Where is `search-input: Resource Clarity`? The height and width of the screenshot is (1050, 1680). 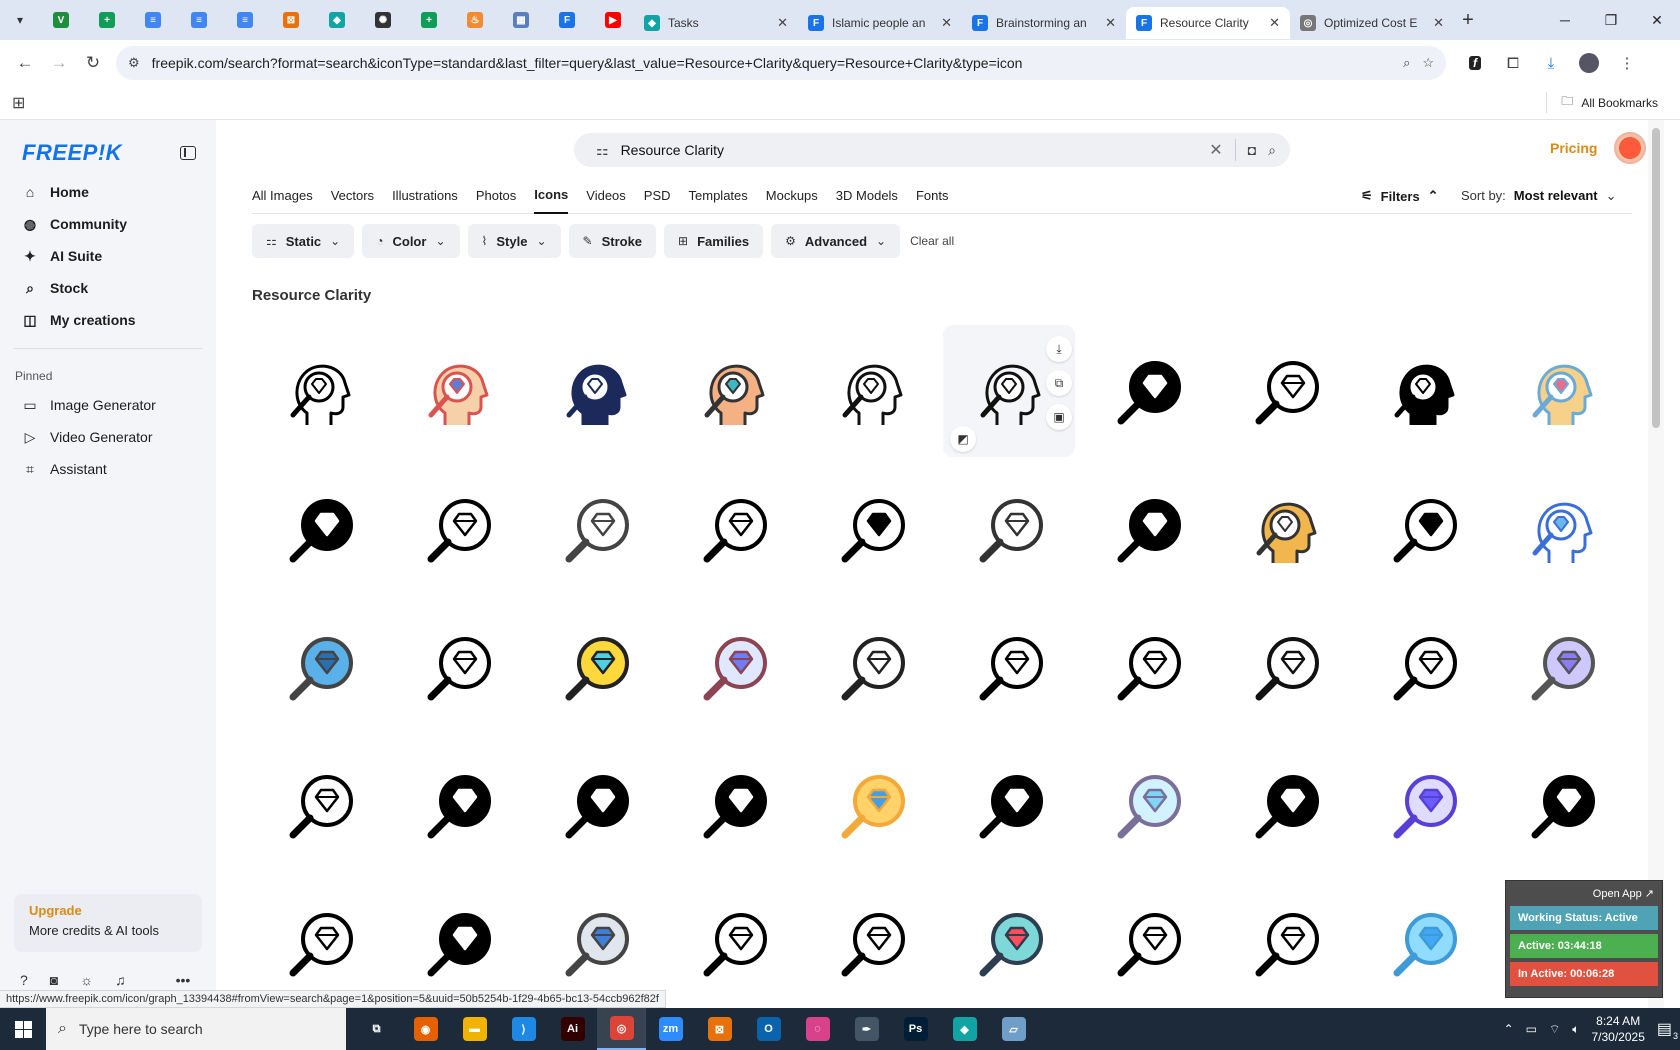
search-input: Resource Clarity is located at coordinates (909, 150).